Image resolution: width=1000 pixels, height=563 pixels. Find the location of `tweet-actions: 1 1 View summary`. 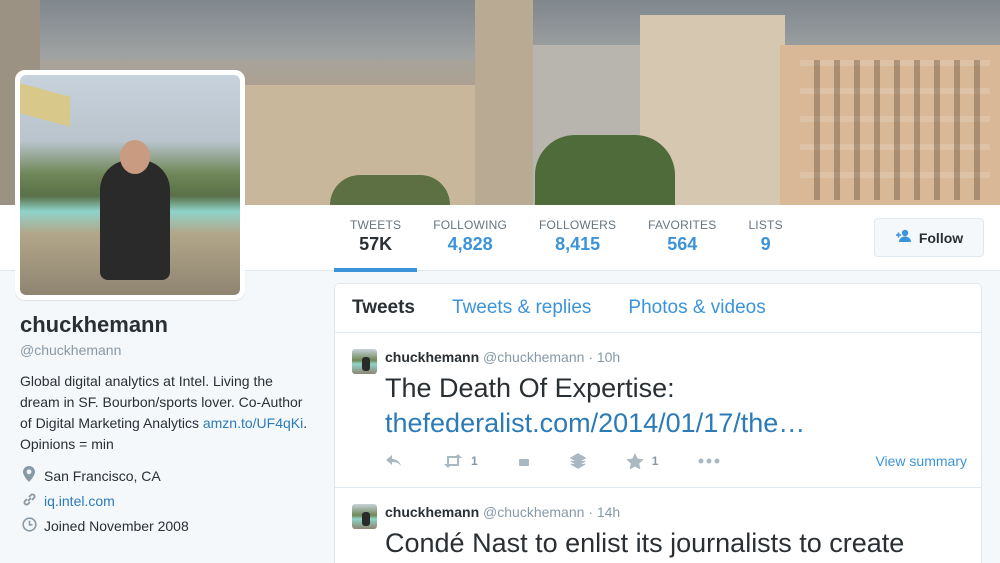

tweet-actions: 1 1 View summary is located at coordinates (676, 461).